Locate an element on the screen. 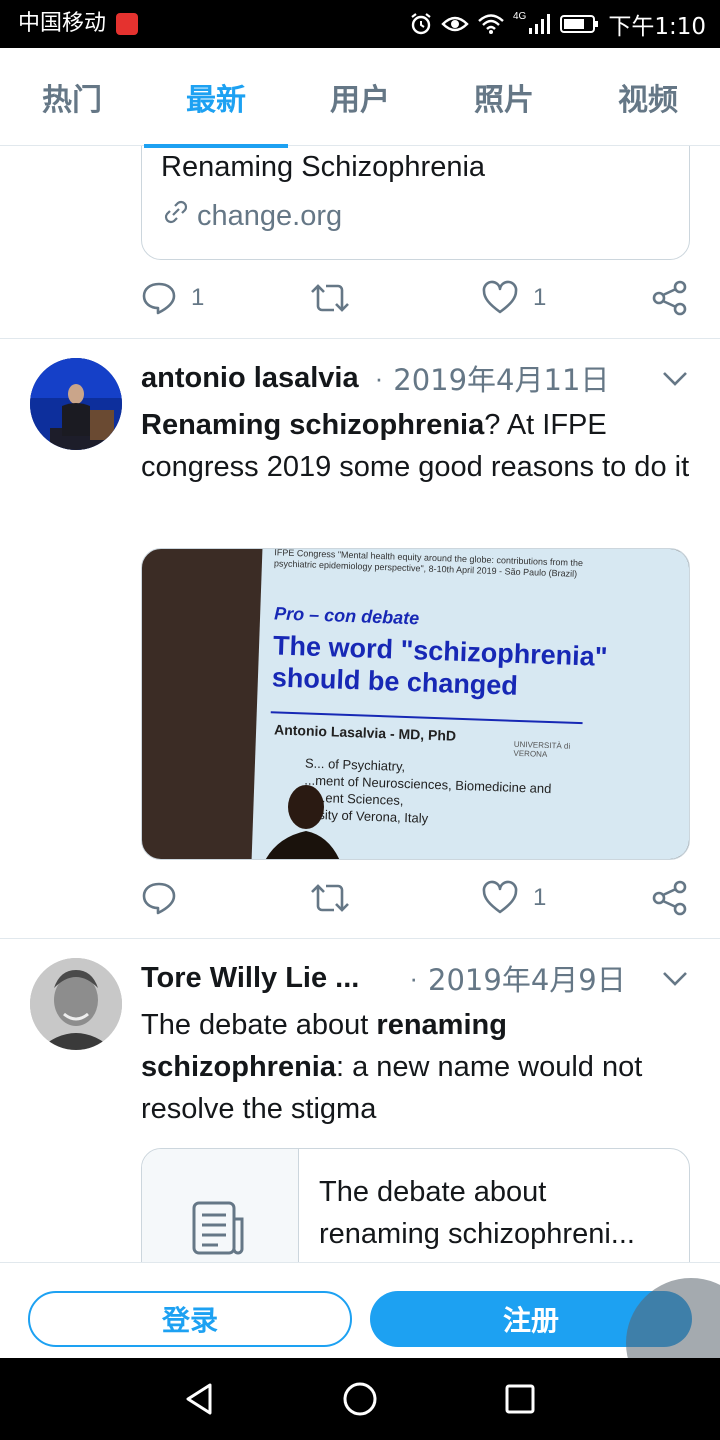 Image resolution: width=720 pixels, height=1440 pixels. tweet-text-bold: Renaming schizophrenia is located at coordinates (313, 425).